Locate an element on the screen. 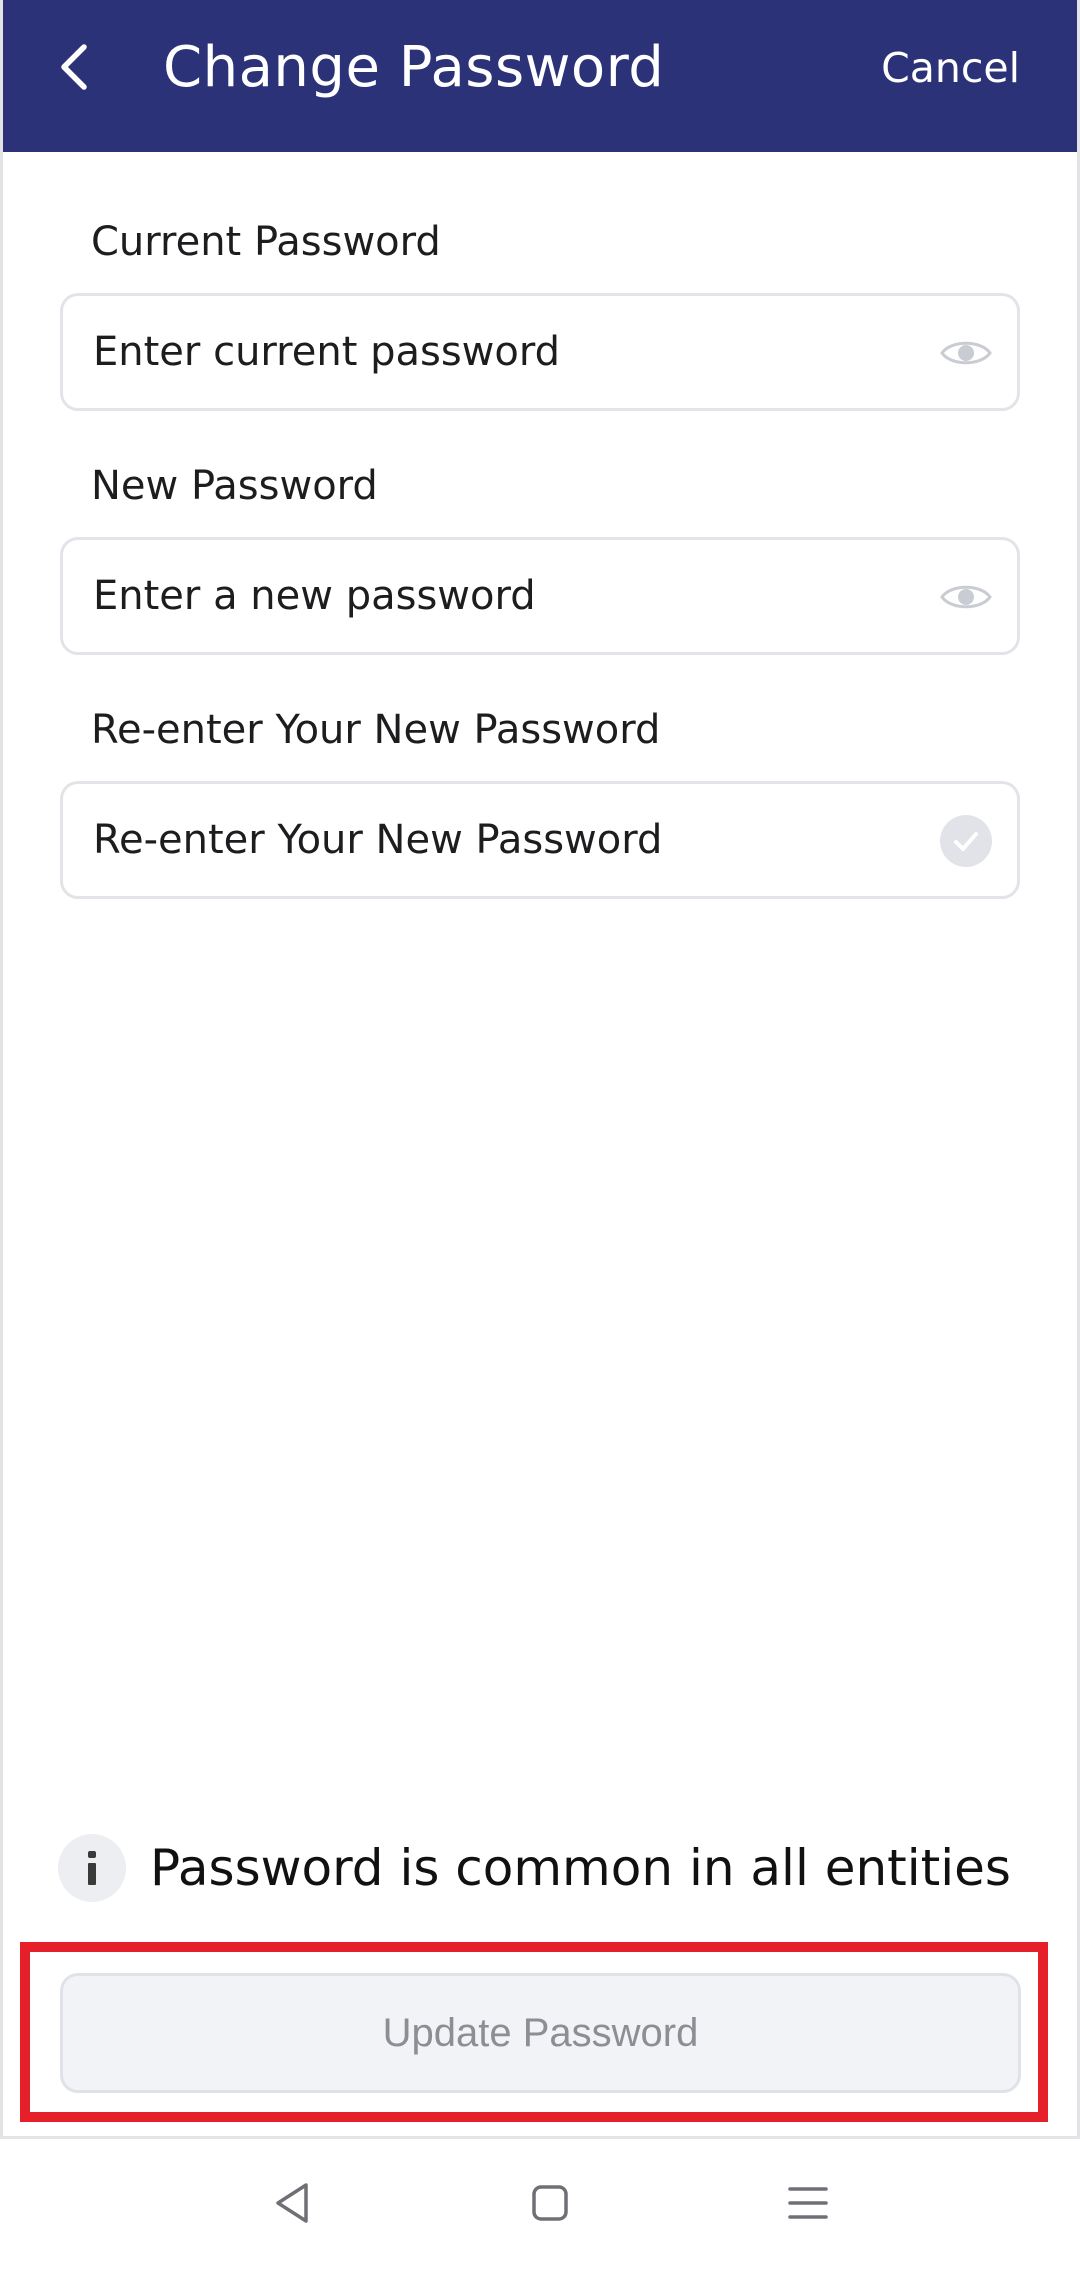 This screenshot has height=2270, width=1080. system-back-button is located at coordinates (292, 2205).